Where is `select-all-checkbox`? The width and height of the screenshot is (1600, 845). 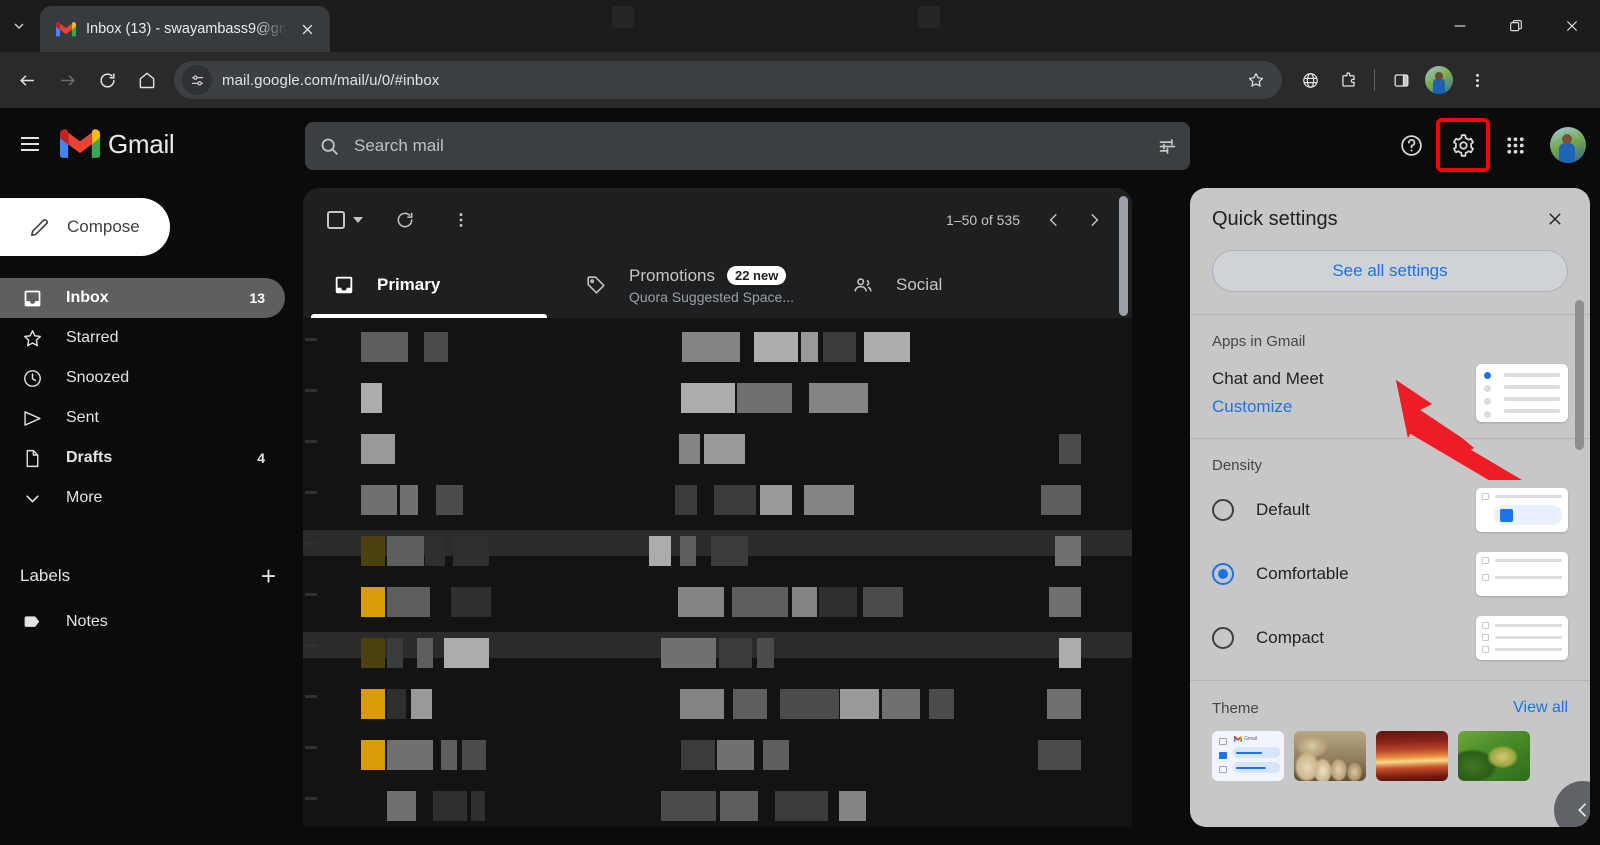 select-all-checkbox is located at coordinates (345, 220).